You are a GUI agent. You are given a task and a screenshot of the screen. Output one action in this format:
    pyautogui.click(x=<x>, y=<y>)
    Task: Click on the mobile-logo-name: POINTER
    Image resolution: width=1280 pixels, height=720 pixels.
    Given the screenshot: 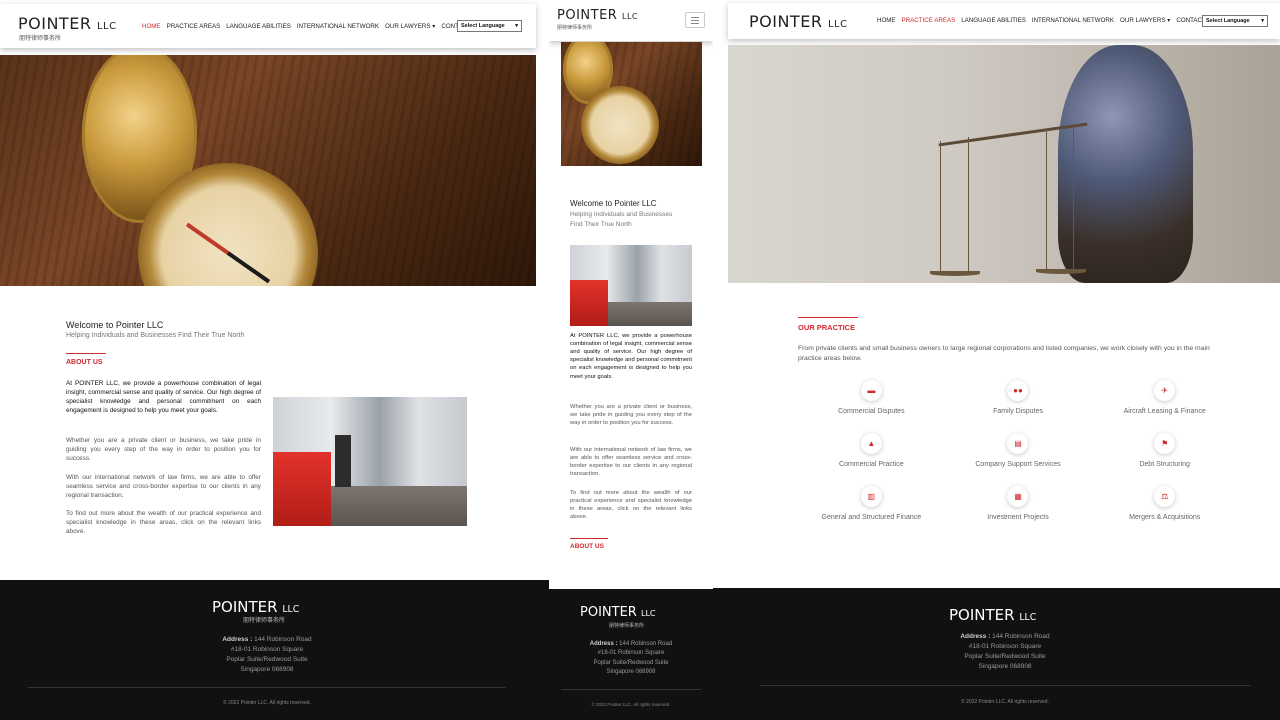 What is the action you would take?
    pyautogui.click(x=587, y=15)
    